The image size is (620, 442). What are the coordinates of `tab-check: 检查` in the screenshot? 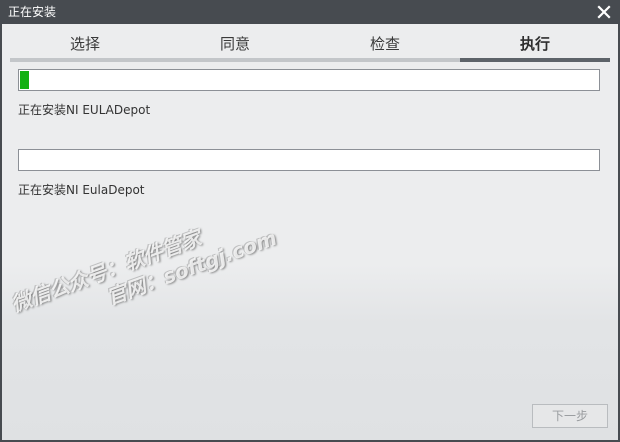 It's located at (385, 47).